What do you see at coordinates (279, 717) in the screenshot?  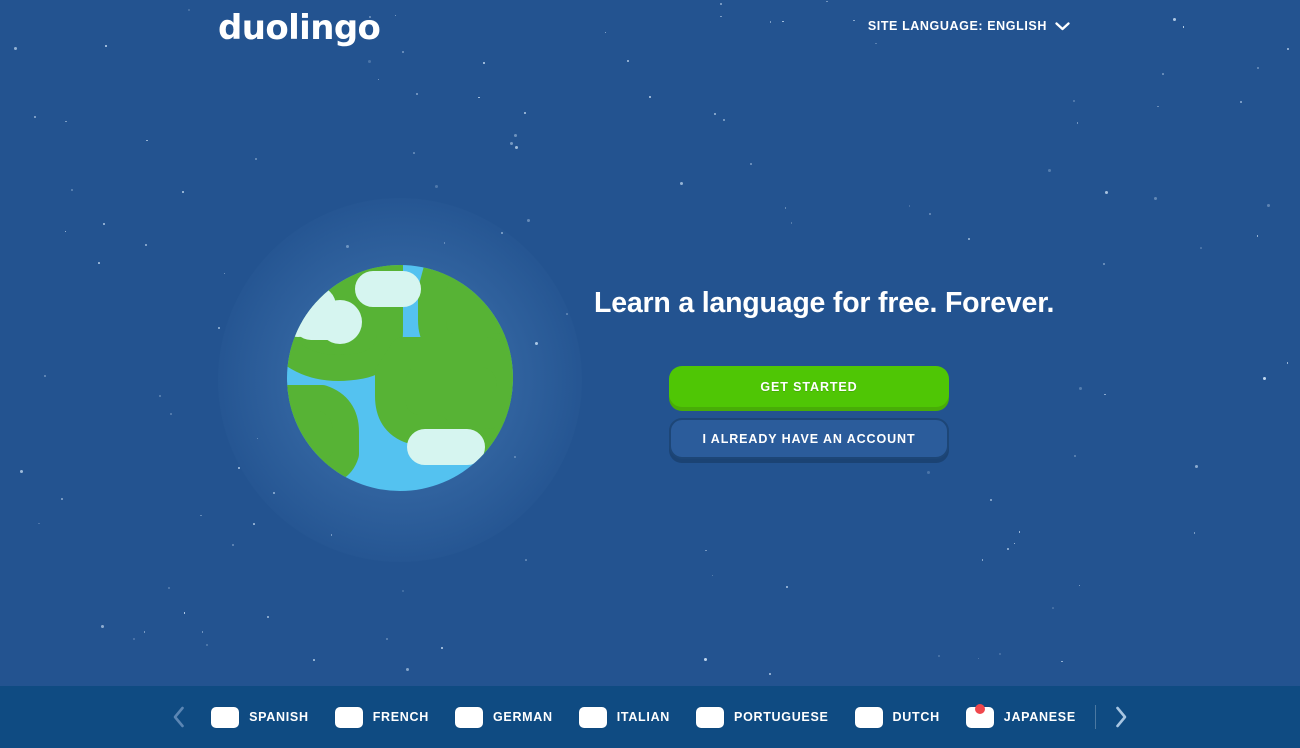 I see `language-label: SPANISH` at bounding box center [279, 717].